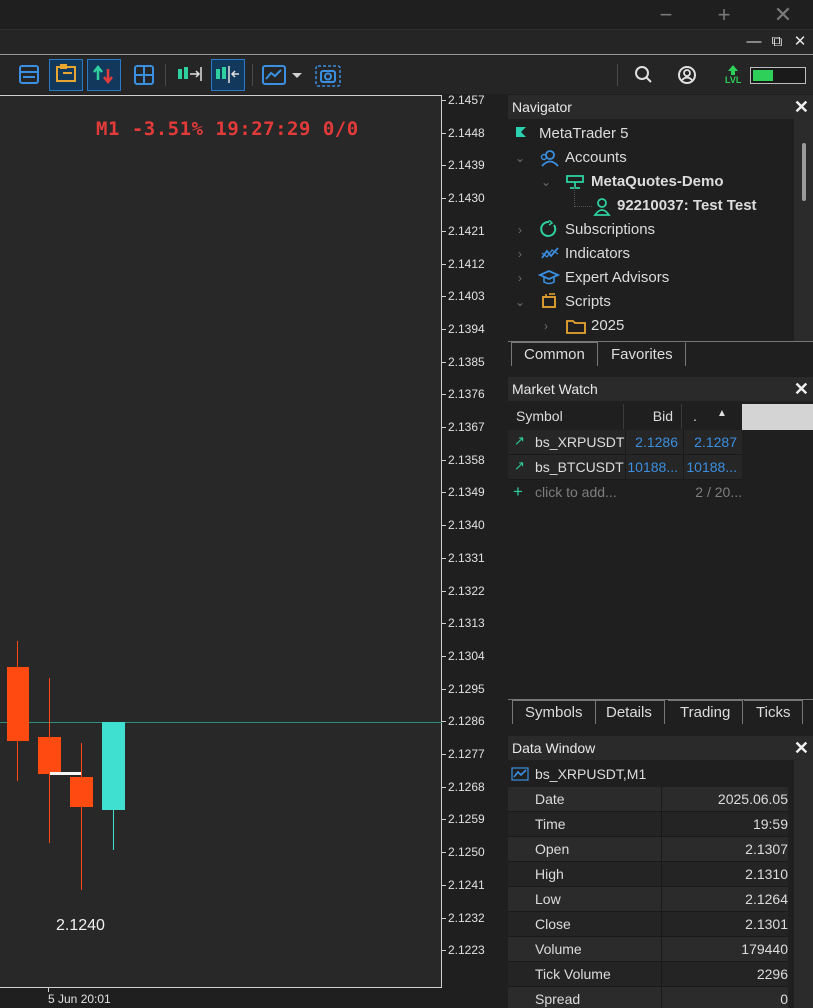  Describe the element at coordinates (406, 14) in the screenshot. I see `title-bar: − + ✕` at that location.